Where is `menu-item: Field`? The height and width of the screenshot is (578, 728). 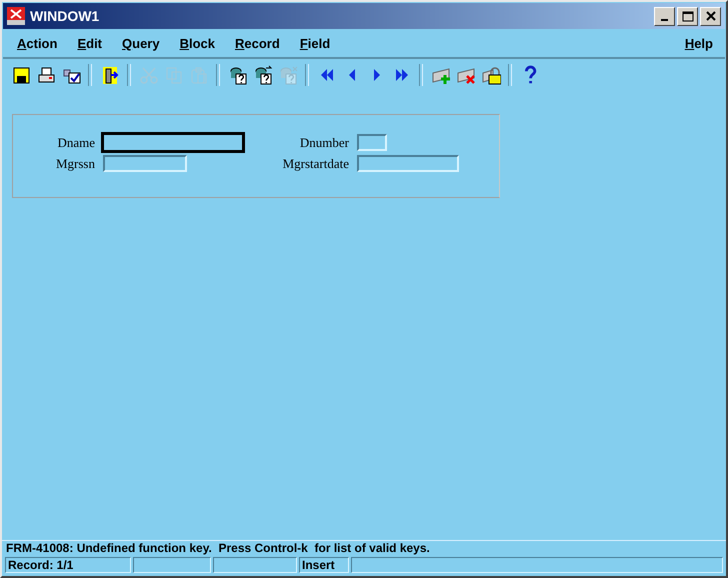
menu-item: Field is located at coordinates (315, 43).